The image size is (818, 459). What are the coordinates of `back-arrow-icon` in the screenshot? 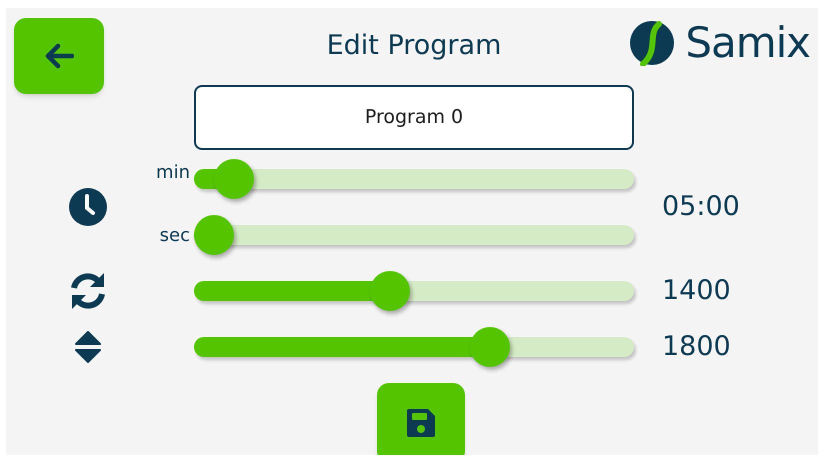 It's located at (59, 56).